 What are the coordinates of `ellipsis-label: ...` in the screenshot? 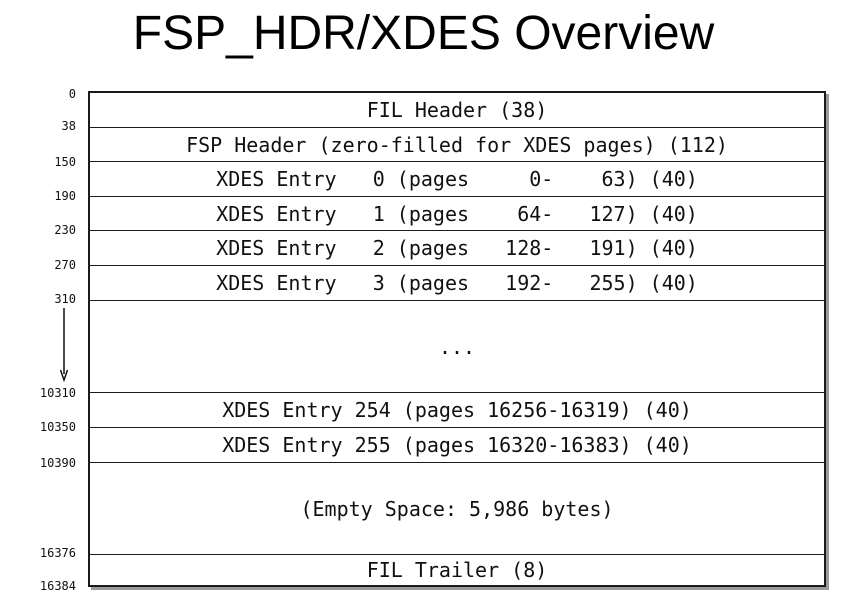 It's located at (457, 346).